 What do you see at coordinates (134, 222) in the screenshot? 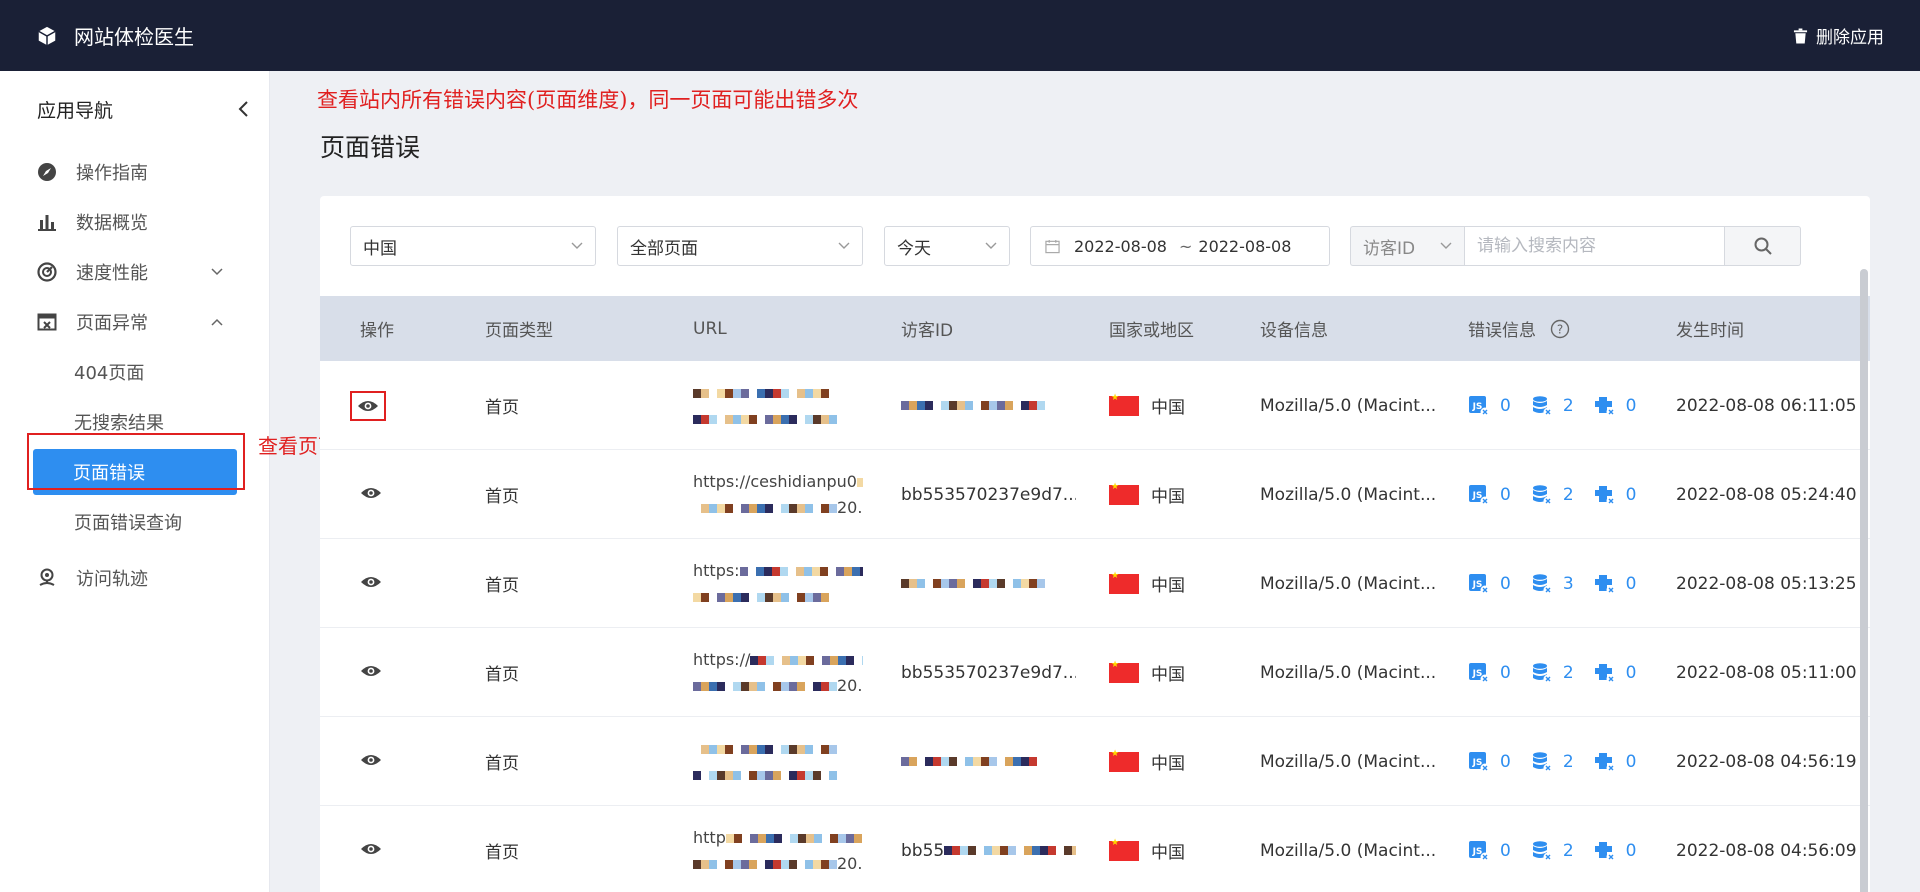
I see `sidebar-item-overview: 数据概览` at bounding box center [134, 222].